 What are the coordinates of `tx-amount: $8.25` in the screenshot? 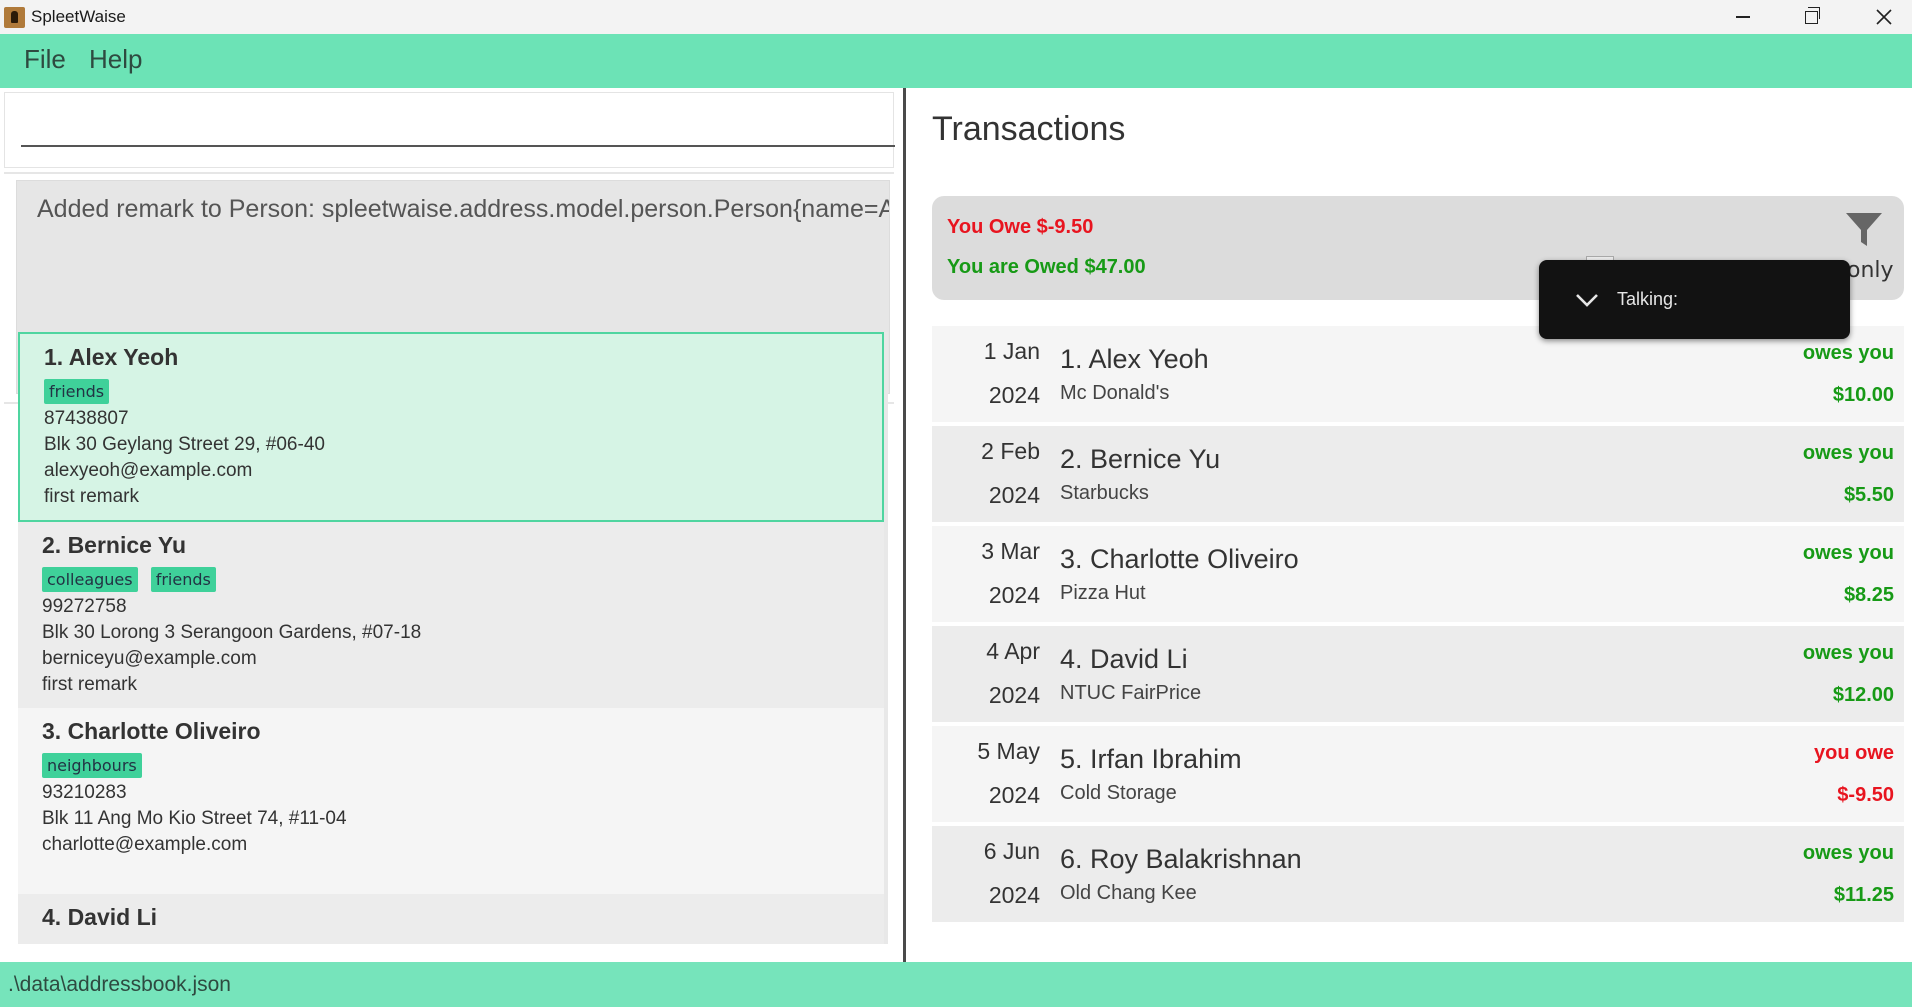 It's located at (1868, 595).